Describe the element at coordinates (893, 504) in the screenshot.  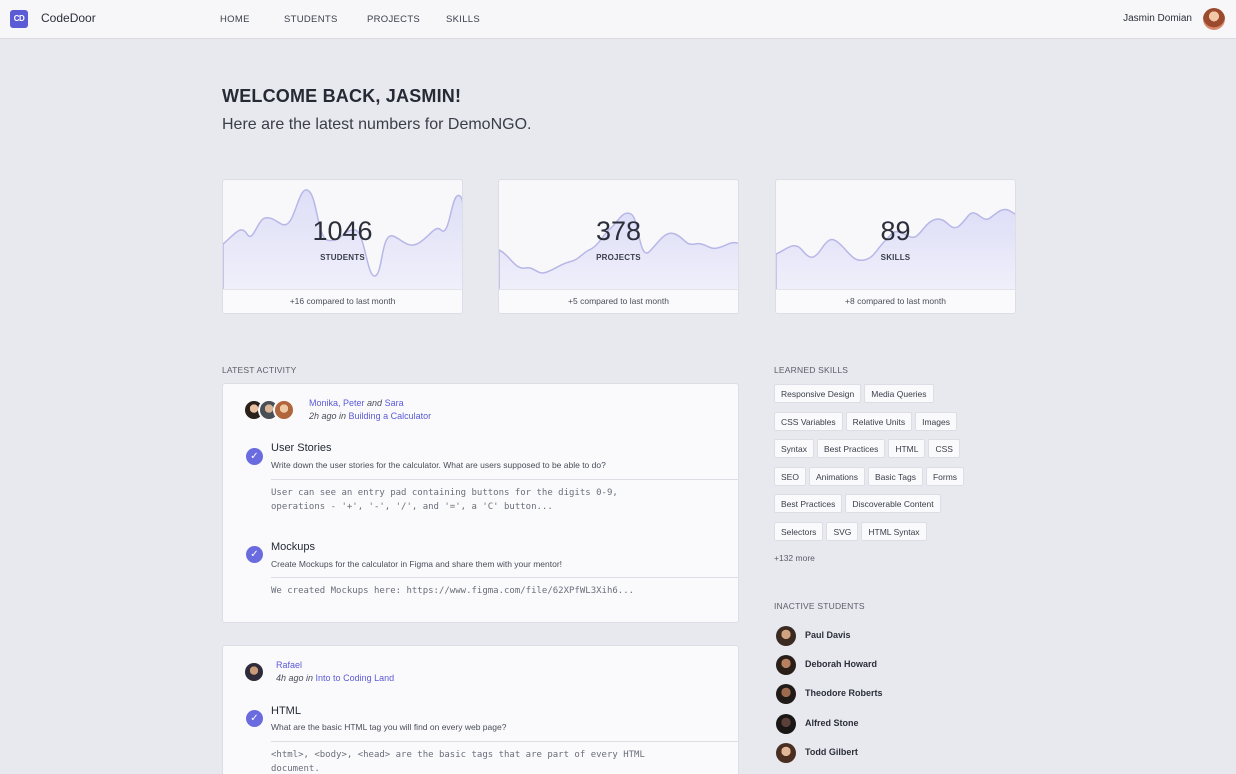
I see `skill-tag: Discoverable Content` at that location.